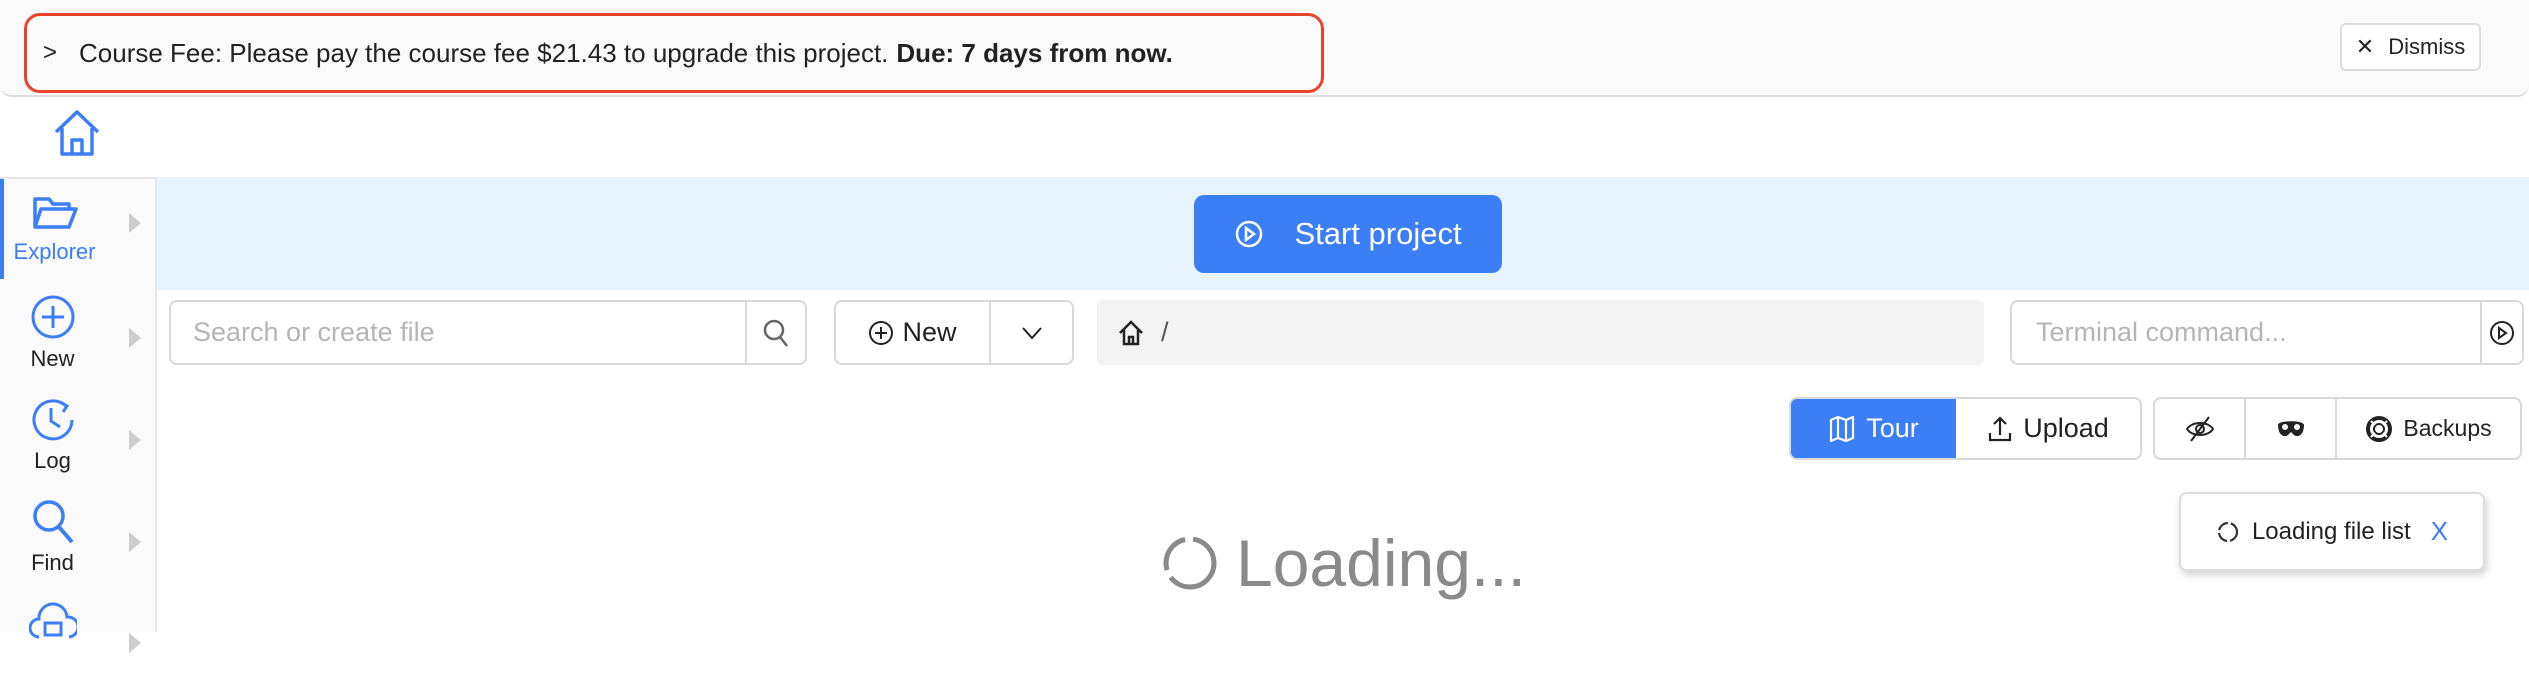 The image size is (2529, 699). I want to click on view-options-group: Backups, so click(2337, 428).